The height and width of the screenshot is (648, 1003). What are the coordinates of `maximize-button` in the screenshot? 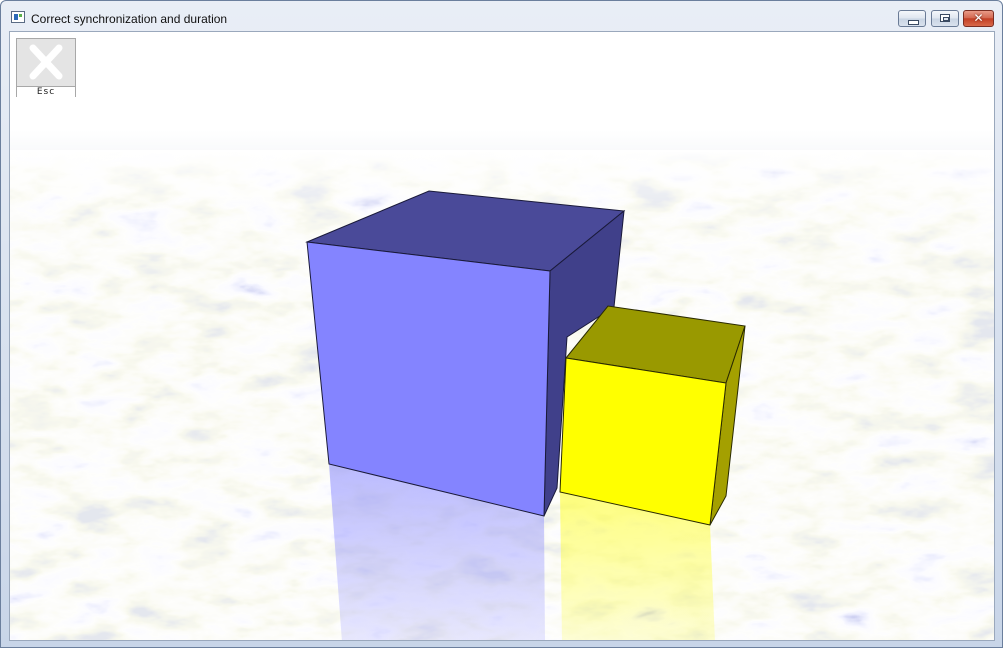 It's located at (945, 18).